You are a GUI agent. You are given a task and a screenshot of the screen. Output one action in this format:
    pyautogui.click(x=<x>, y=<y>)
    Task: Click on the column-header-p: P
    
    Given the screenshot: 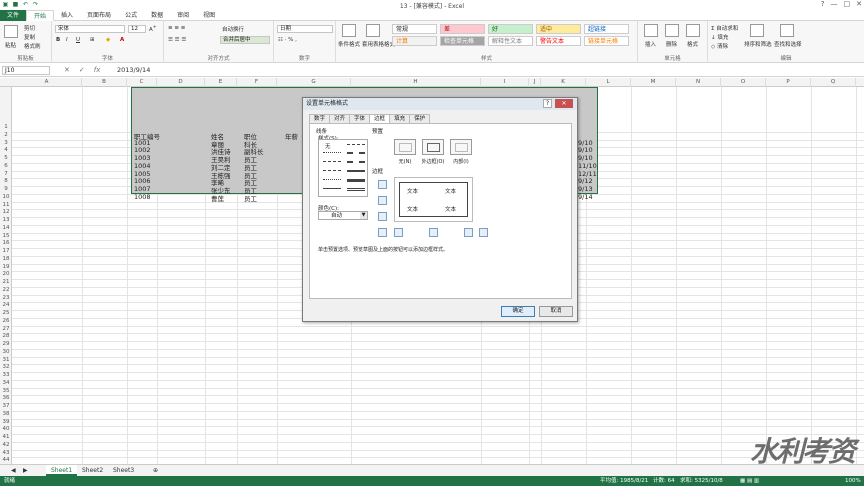 What is the action you would take?
    pyautogui.click(x=788, y=82)
    